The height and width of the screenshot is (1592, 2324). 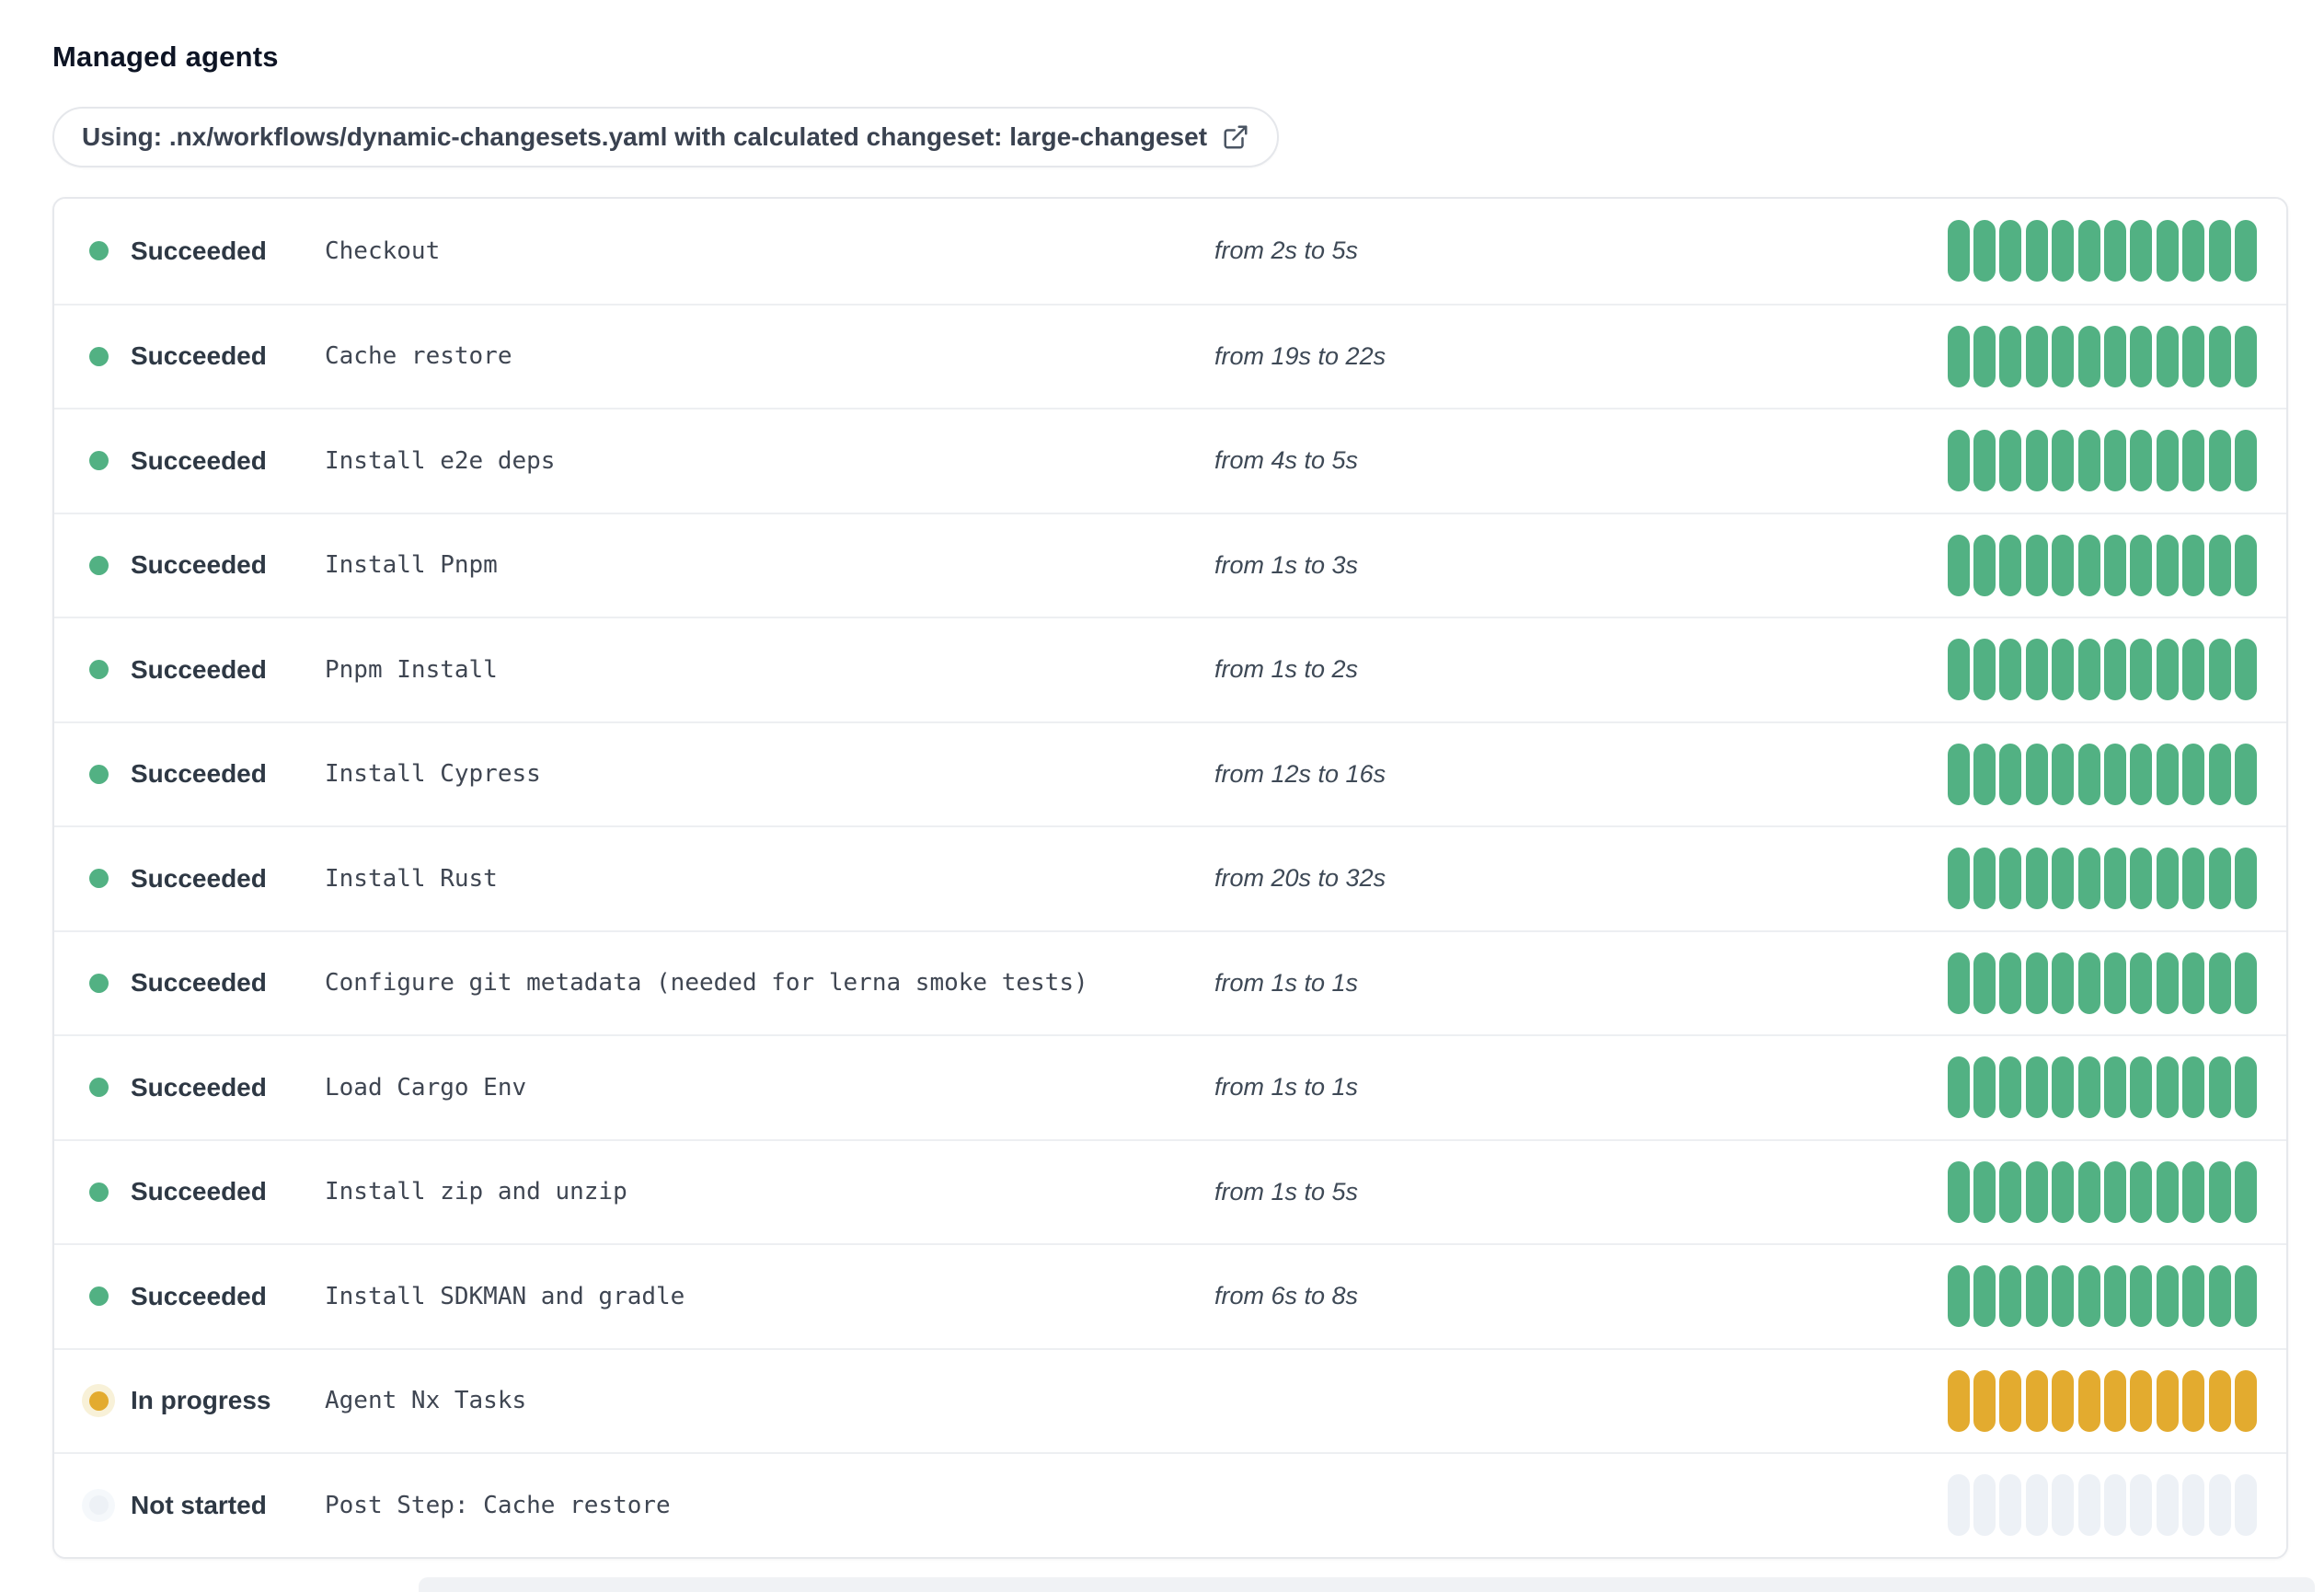 What do you see at coordinates (1170, 460) in the screenshot?
I see `agent-step-row: Succeeded Install e2e deps from 4s to 5s` at bounding box center [1170, 460].